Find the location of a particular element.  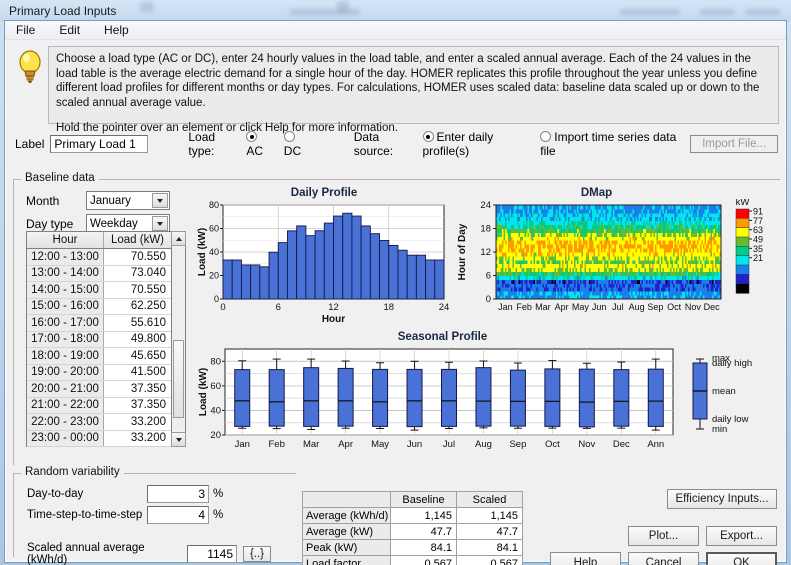

cell-load: 55.610 is located at coordinates (137, 323).